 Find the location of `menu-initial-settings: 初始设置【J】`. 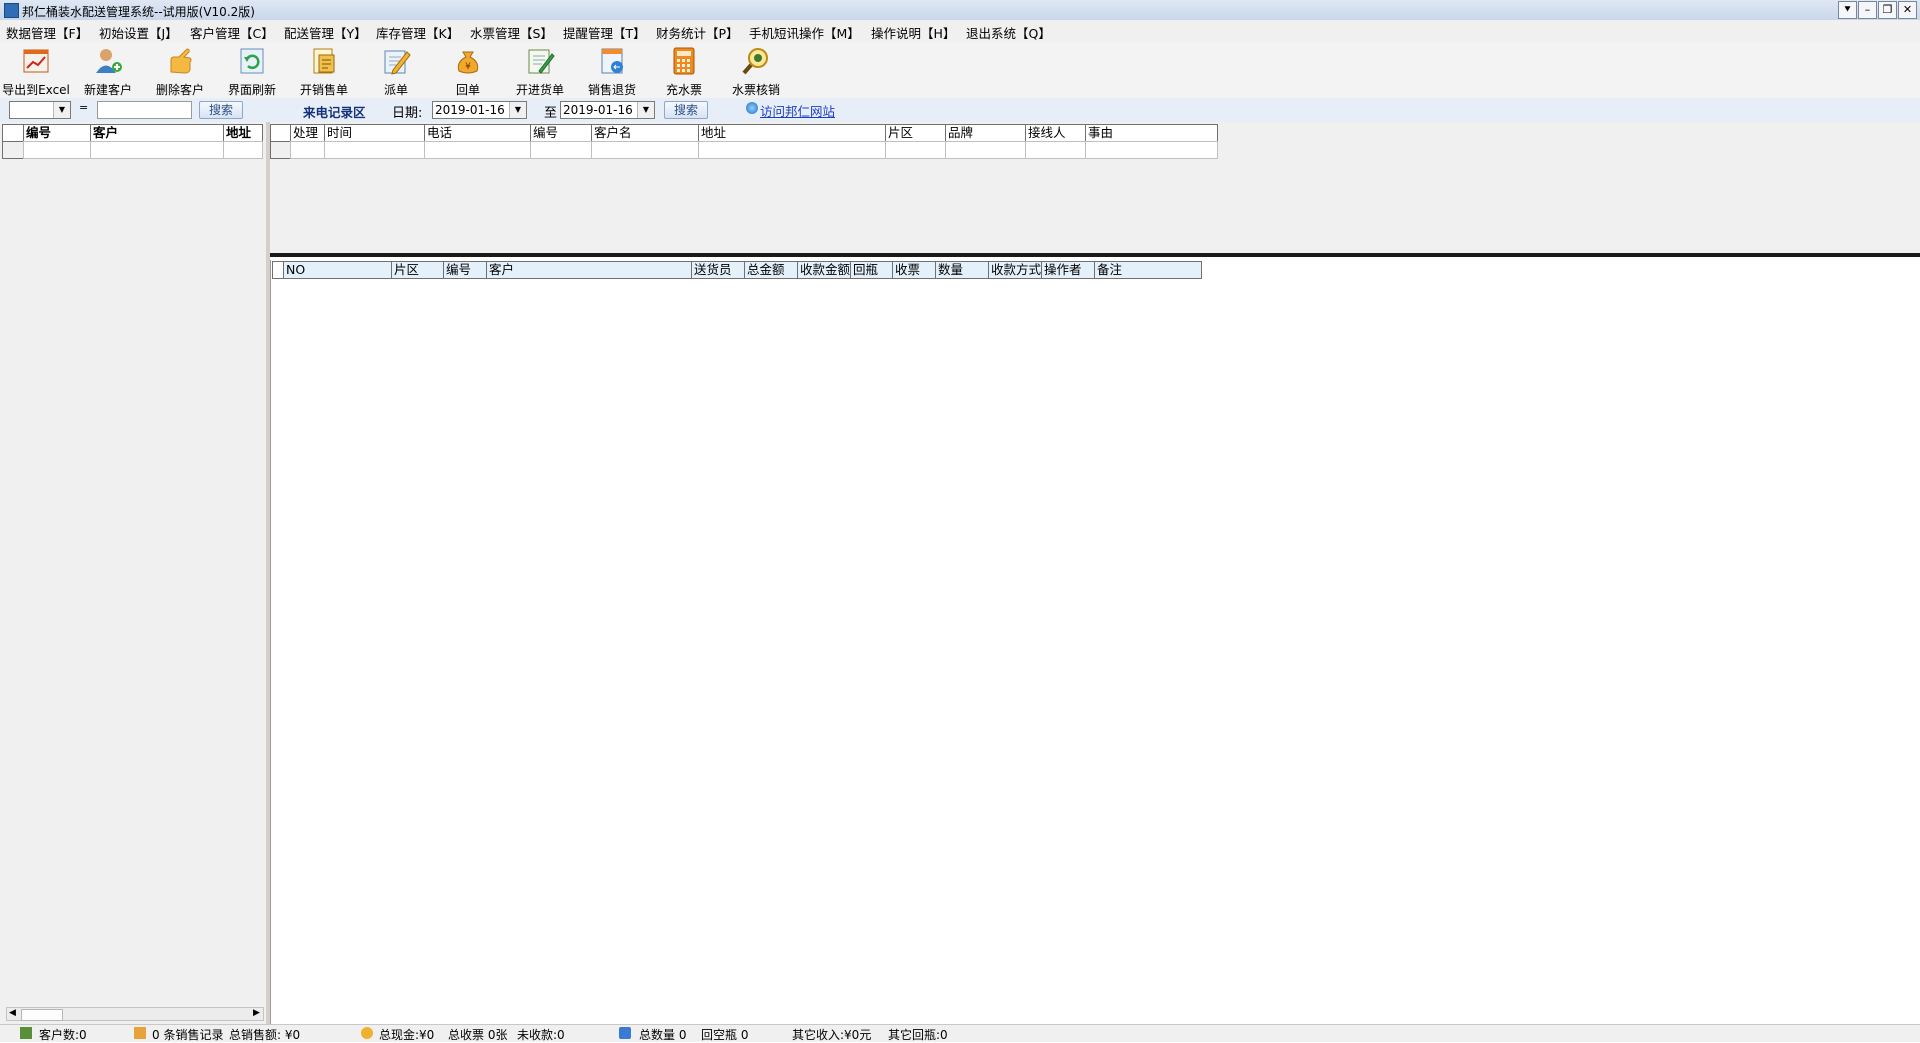

menu-initial-settings: 初始设置【J】 is located at coordinates (138, 32).